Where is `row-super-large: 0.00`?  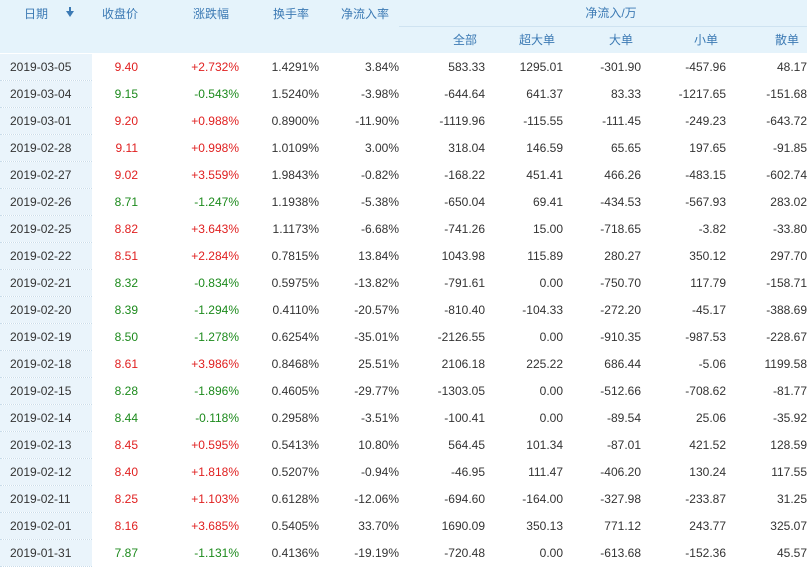
row-super-large: 0.00 is located at coordinates (524, 283).